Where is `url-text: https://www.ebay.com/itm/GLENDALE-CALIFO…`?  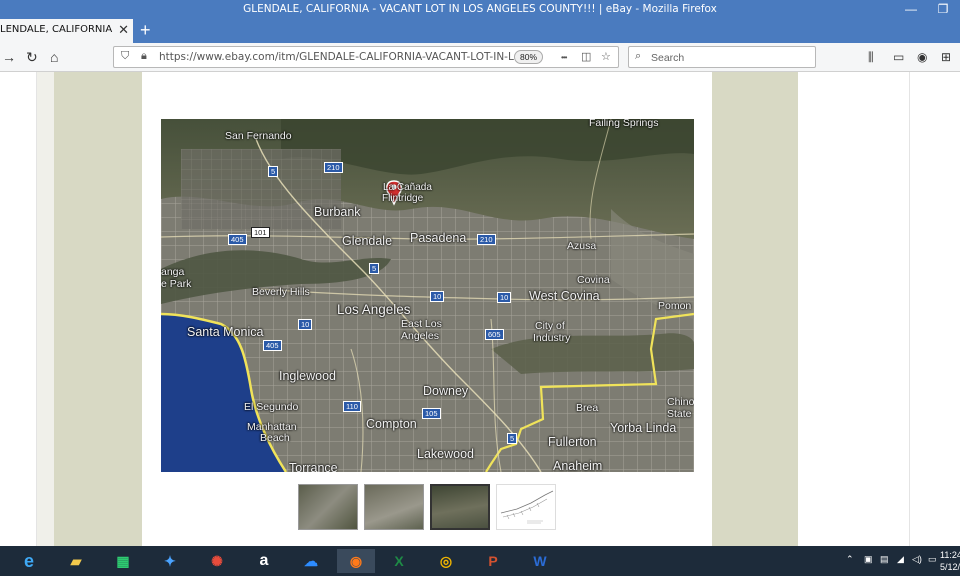 url-text: https://www.ebay.com/itm/GLENDALE-CALIFO… is located at coordinates (336, 57).